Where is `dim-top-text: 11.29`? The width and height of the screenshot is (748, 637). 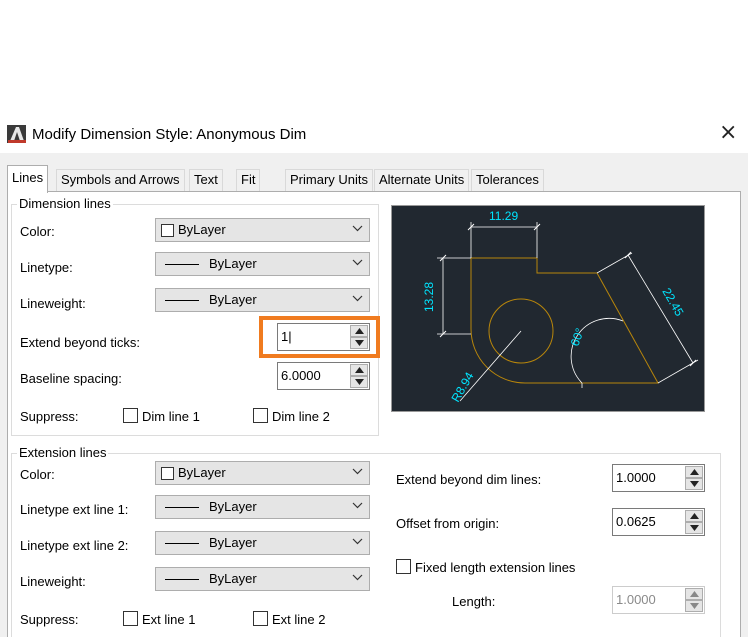
dim-top-text: 11.29 is located at coordinates (503, 216).